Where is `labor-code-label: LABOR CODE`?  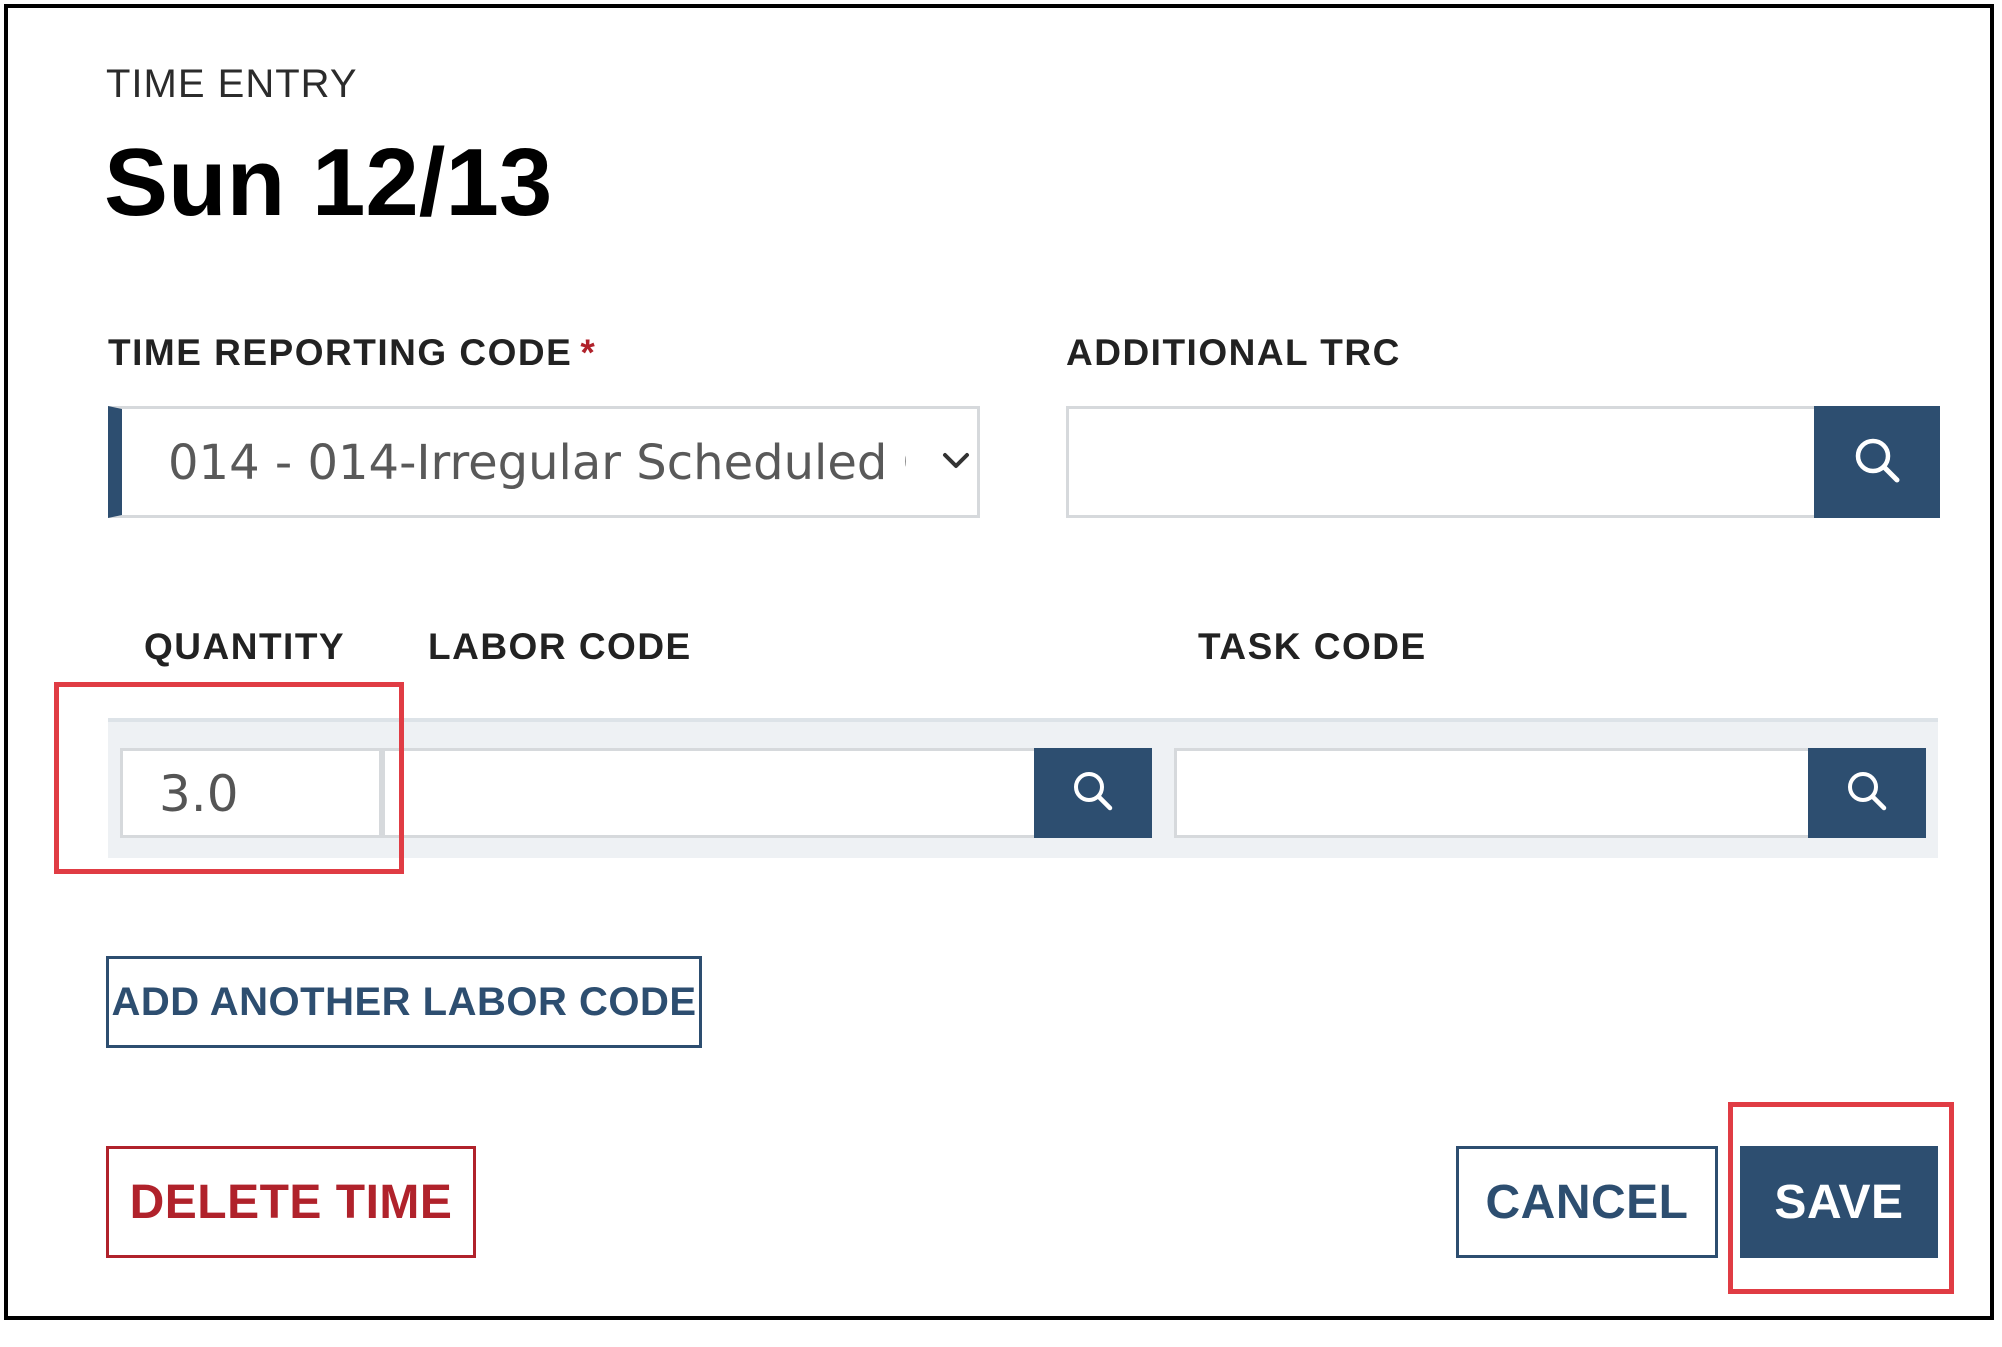 labor-code-label: LABOR CODE is located at coordinates (560, 646).